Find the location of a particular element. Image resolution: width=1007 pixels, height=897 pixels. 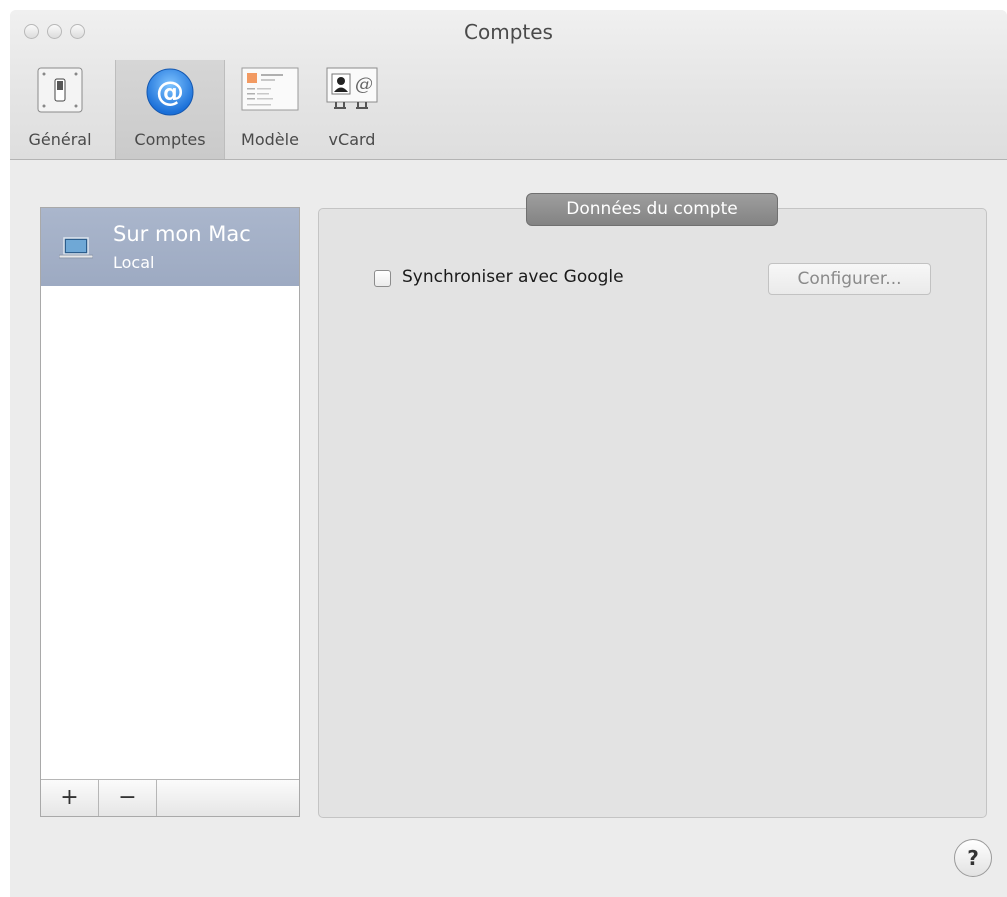

toolbar-item-label: Général is located at coordinates (60, 139).